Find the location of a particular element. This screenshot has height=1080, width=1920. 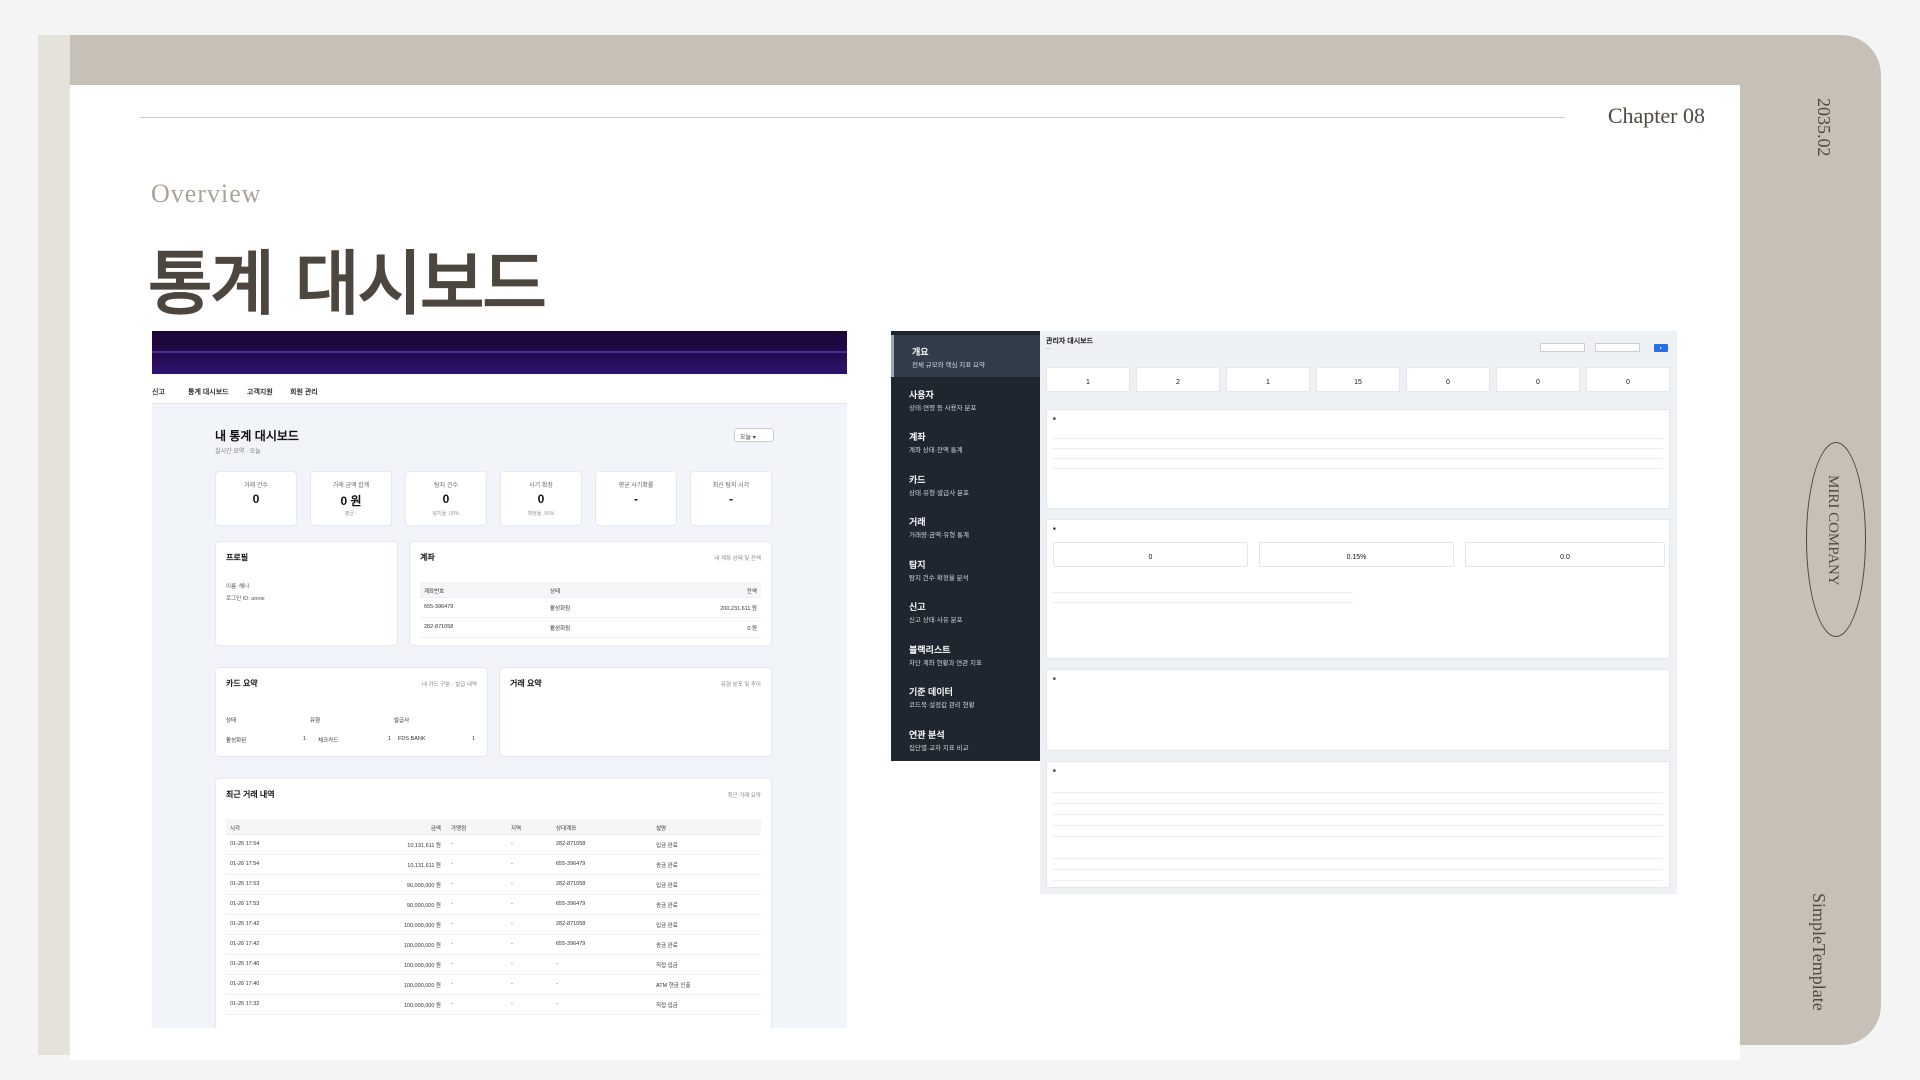

table-row: 01-26 17:54 10,131,611 원 - - 655-396479 송금 완료 is located at coordinates (493, 865).